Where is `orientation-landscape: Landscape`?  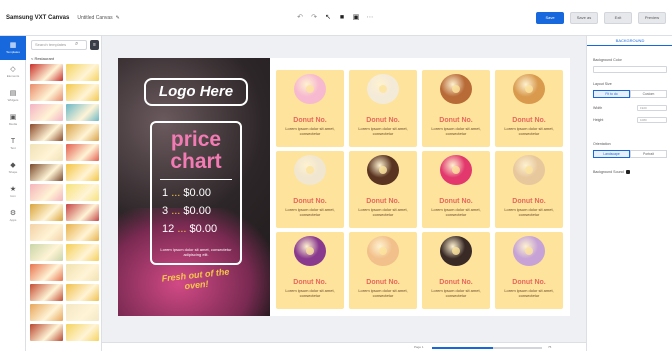
orientation-landscape: Landscape is located at coordinates (611, 154).